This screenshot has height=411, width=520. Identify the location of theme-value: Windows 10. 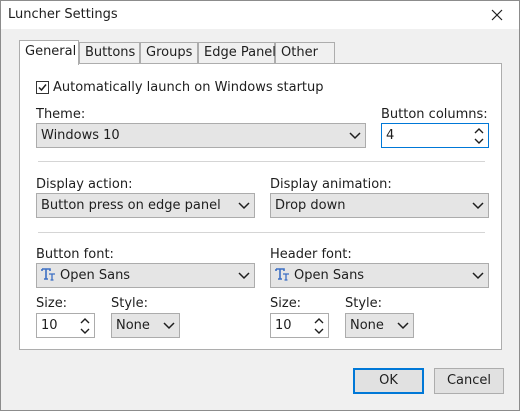
(80, 135).